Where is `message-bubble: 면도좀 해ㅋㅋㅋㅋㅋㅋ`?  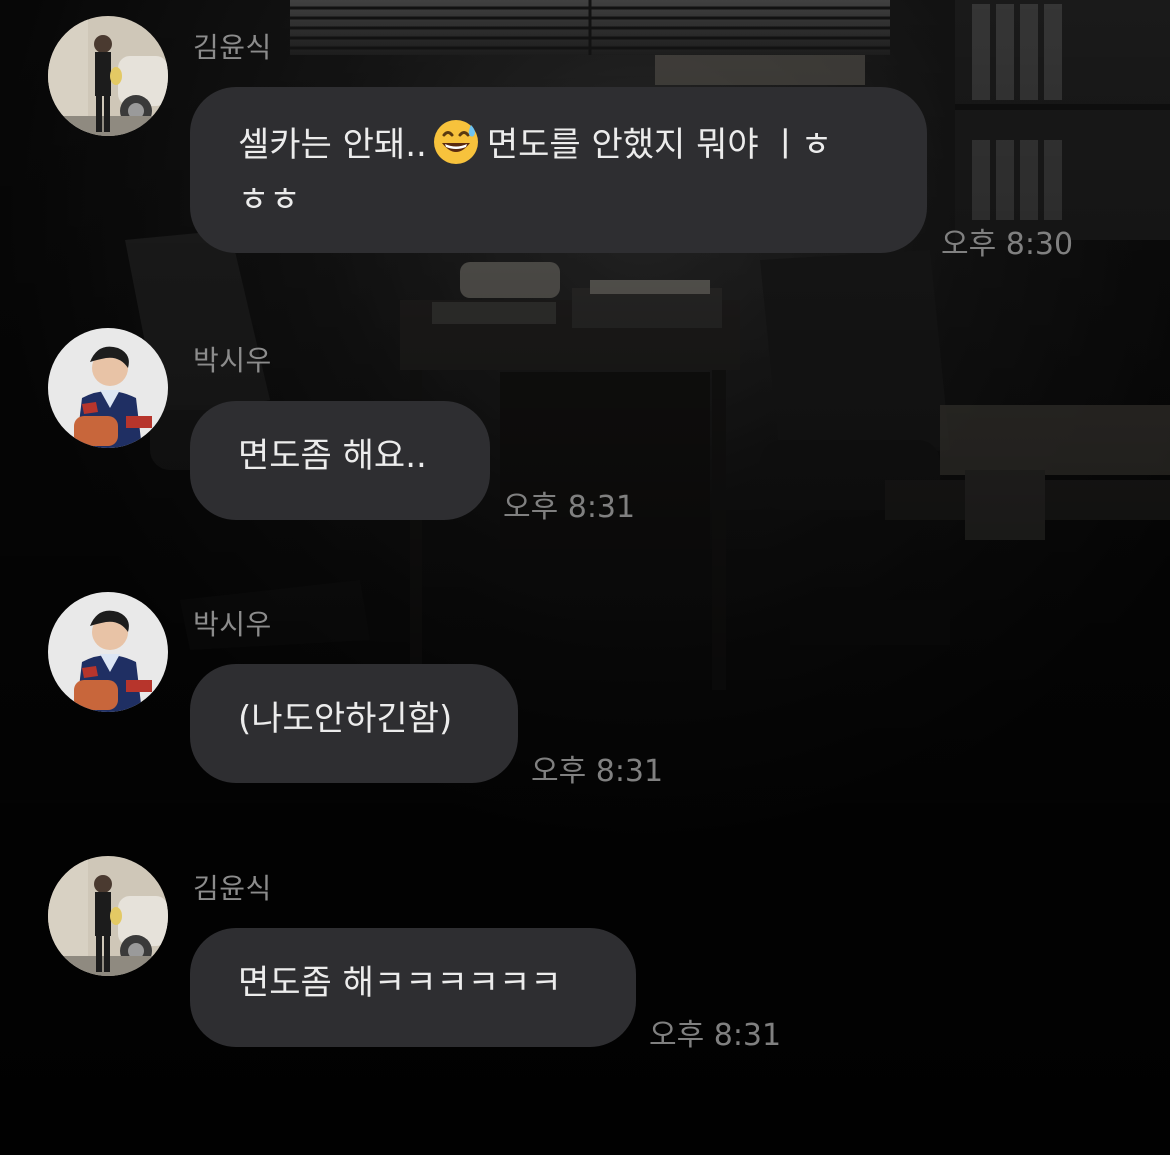 message-bubble: 면도좀 해ㅋㅋㅋㅋㅋㅋ is located at coordinates (413, 987).